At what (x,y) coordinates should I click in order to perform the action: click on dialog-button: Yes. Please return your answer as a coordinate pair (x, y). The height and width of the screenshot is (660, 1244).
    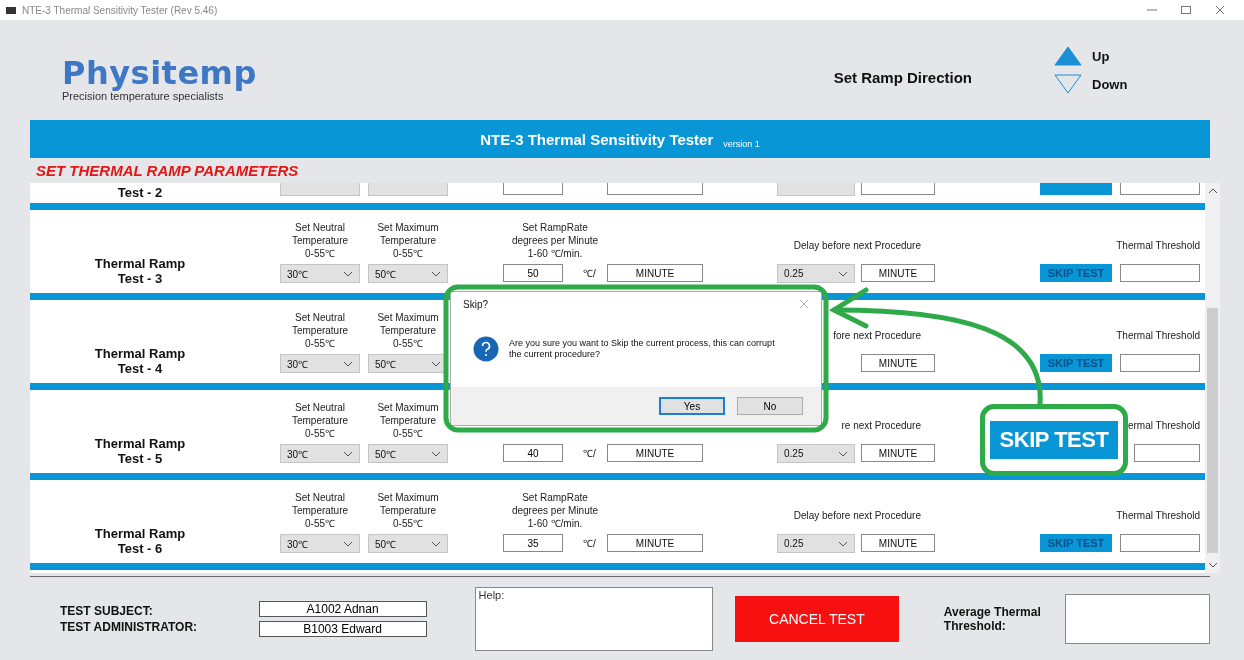
    Looking at the image, I should click on (692, 406).